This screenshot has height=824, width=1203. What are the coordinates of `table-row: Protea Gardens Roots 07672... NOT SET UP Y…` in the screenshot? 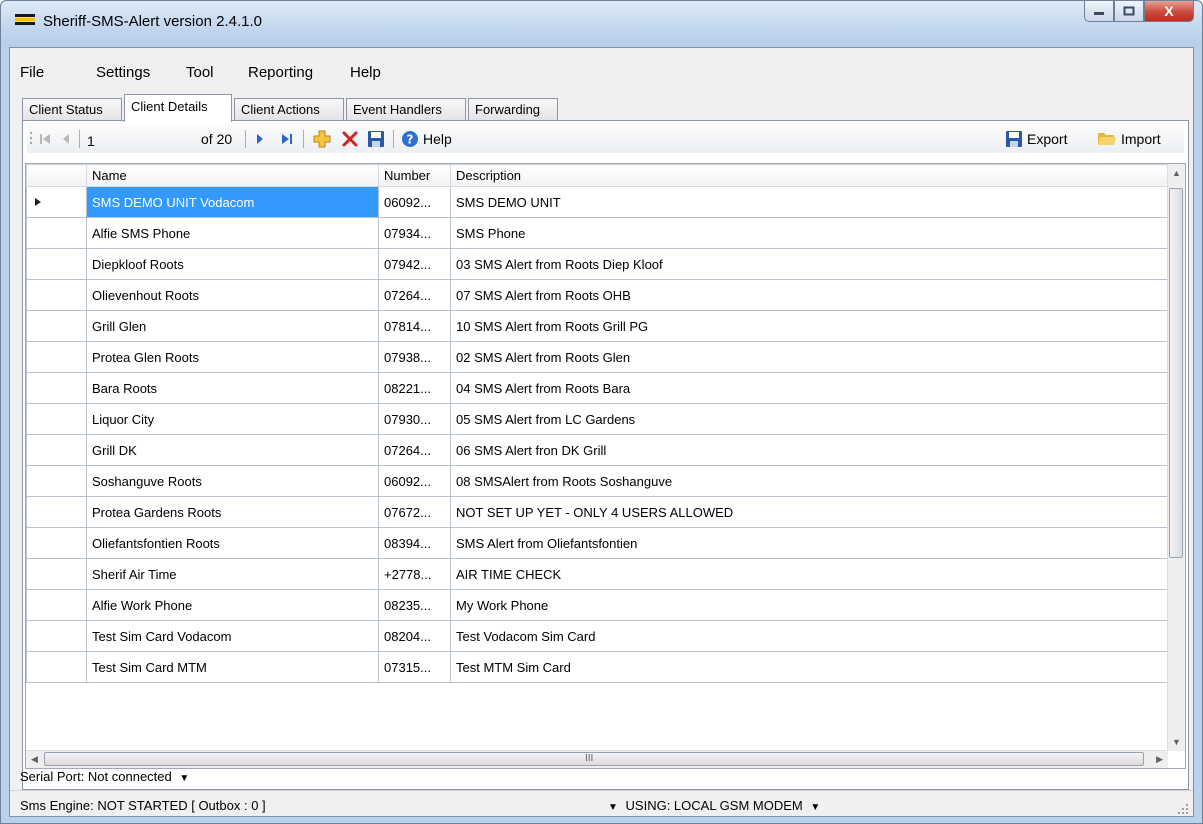 It's located at (598, 512).